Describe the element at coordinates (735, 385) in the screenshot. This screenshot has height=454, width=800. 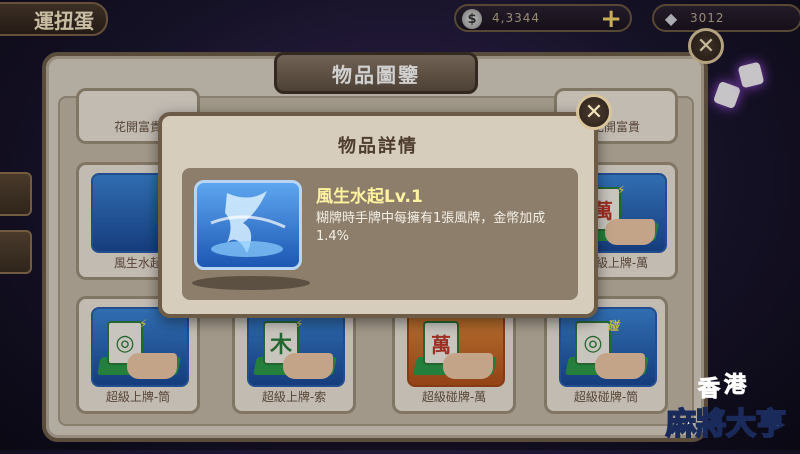
I see `svg-text: 港` at that location.